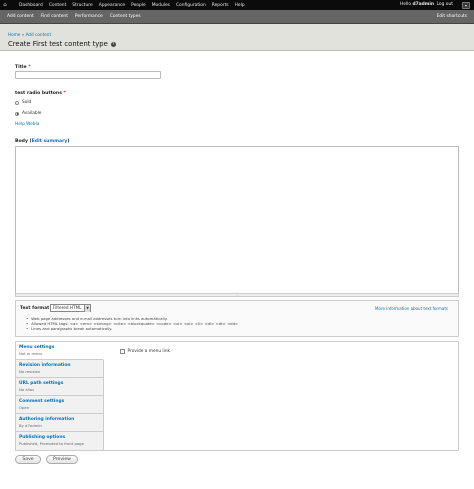  Describe the element at coordinates (35, 308) in the screenshot. I see `text-format-label: Text format` at that location.